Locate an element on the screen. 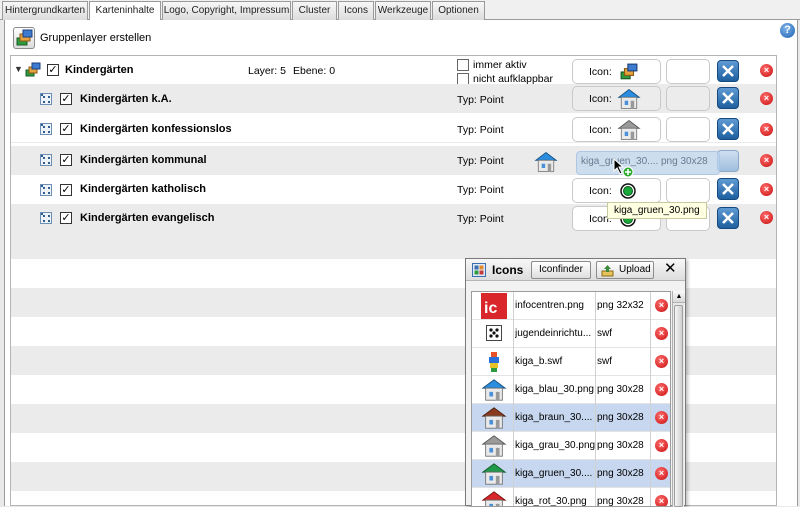  icons-dialog-header: Icons Iconfinder Upload ✕ is located at coordinates (575, 270).